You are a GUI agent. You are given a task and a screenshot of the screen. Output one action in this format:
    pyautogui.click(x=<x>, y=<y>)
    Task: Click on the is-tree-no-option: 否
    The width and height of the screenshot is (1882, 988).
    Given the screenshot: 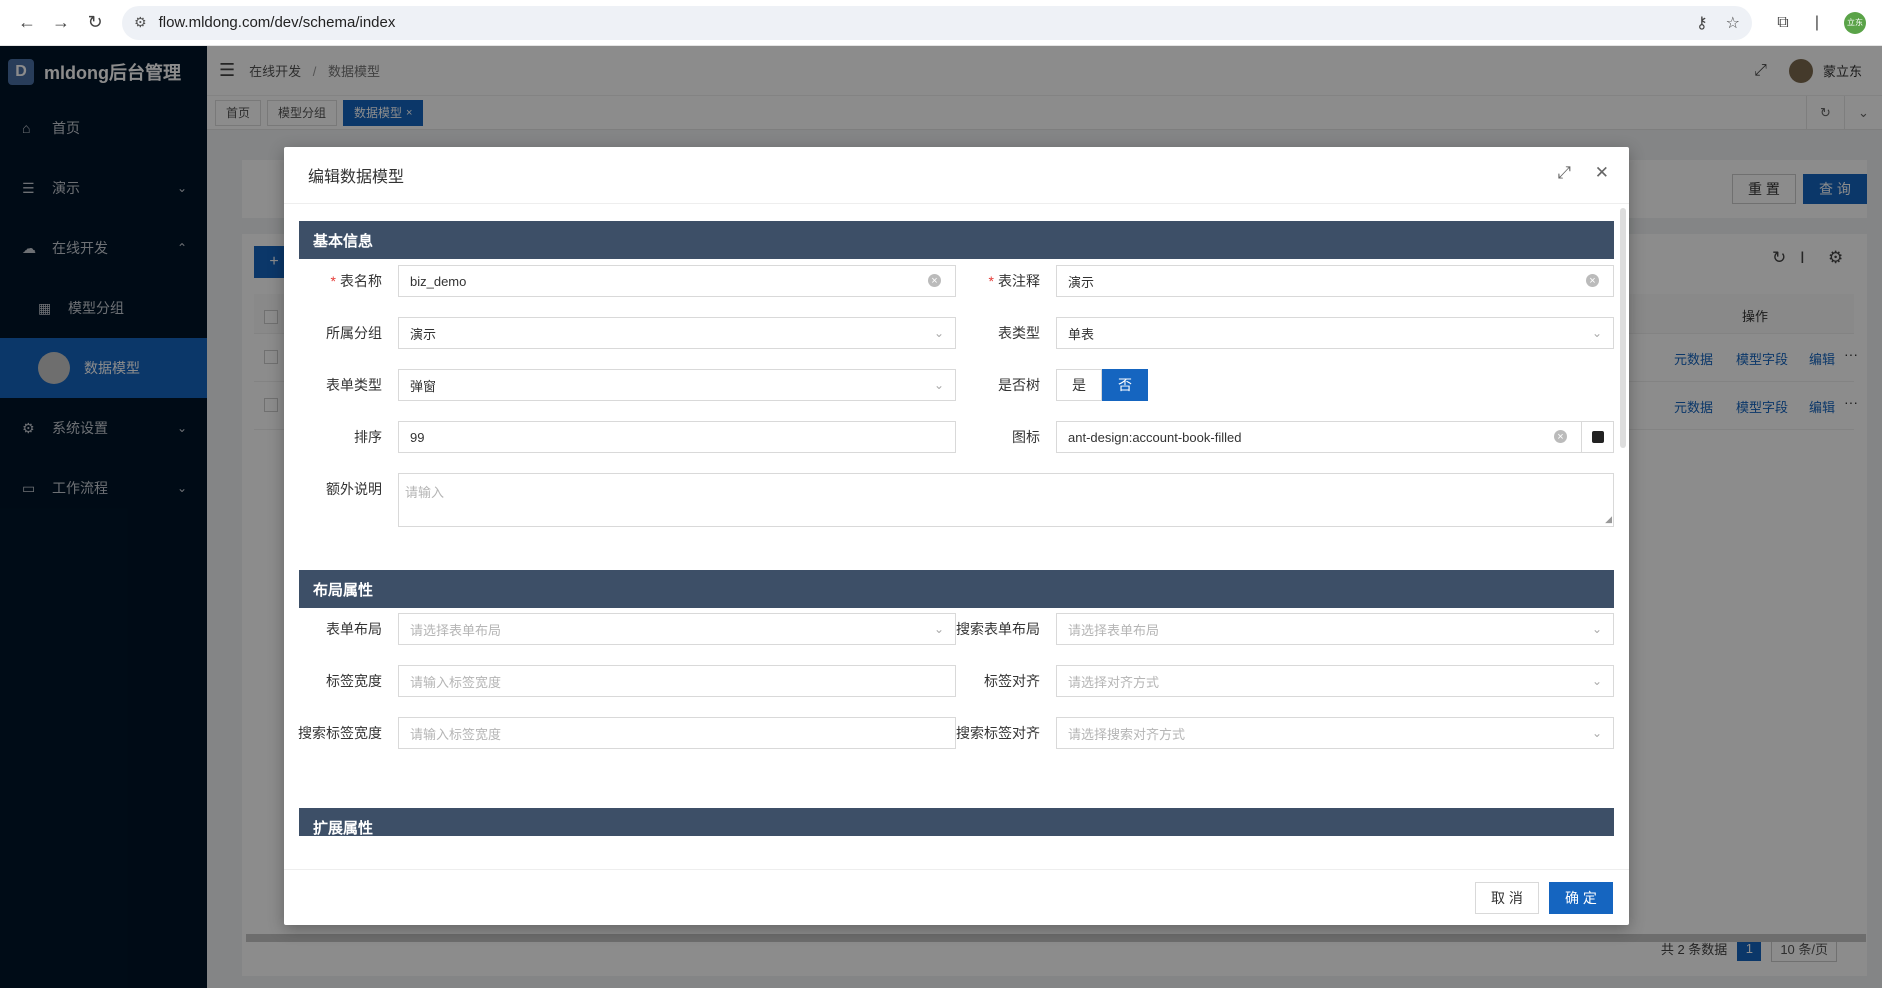 What is the action you would take?
    pyautogui.click(x=1125, y=385)
    